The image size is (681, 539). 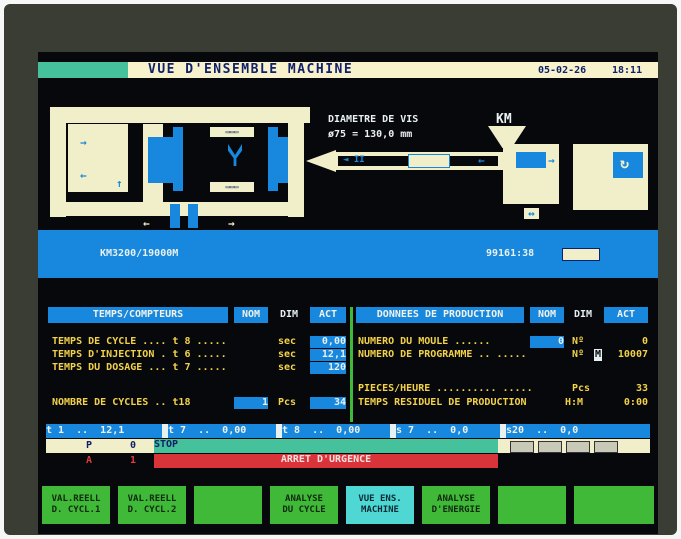 I want to click on fkey-4-line1: ANALYSE, so click(x=304, y=499).